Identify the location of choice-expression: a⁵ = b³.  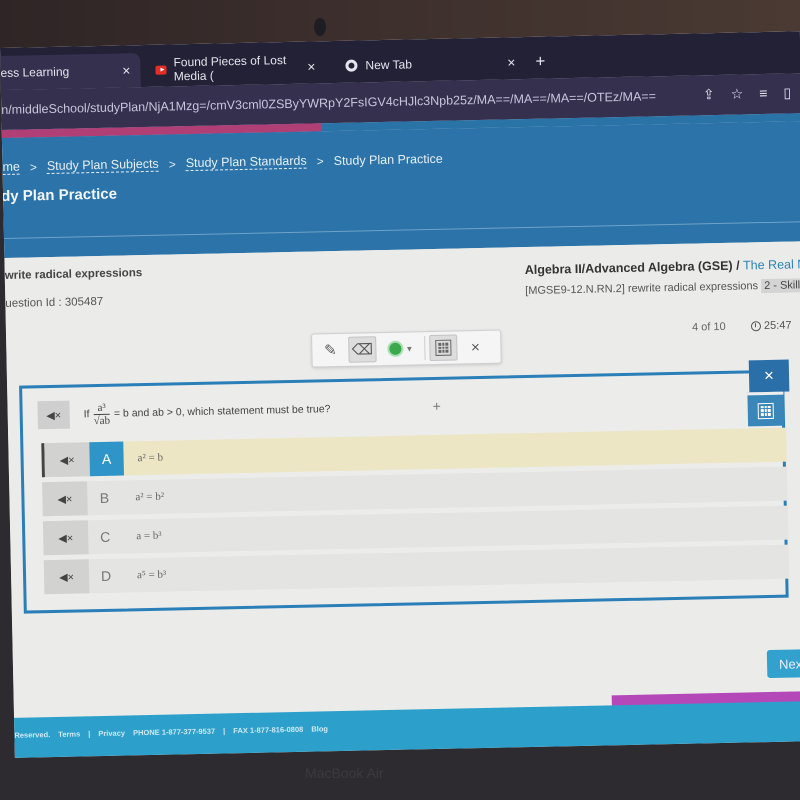
(151, 575).